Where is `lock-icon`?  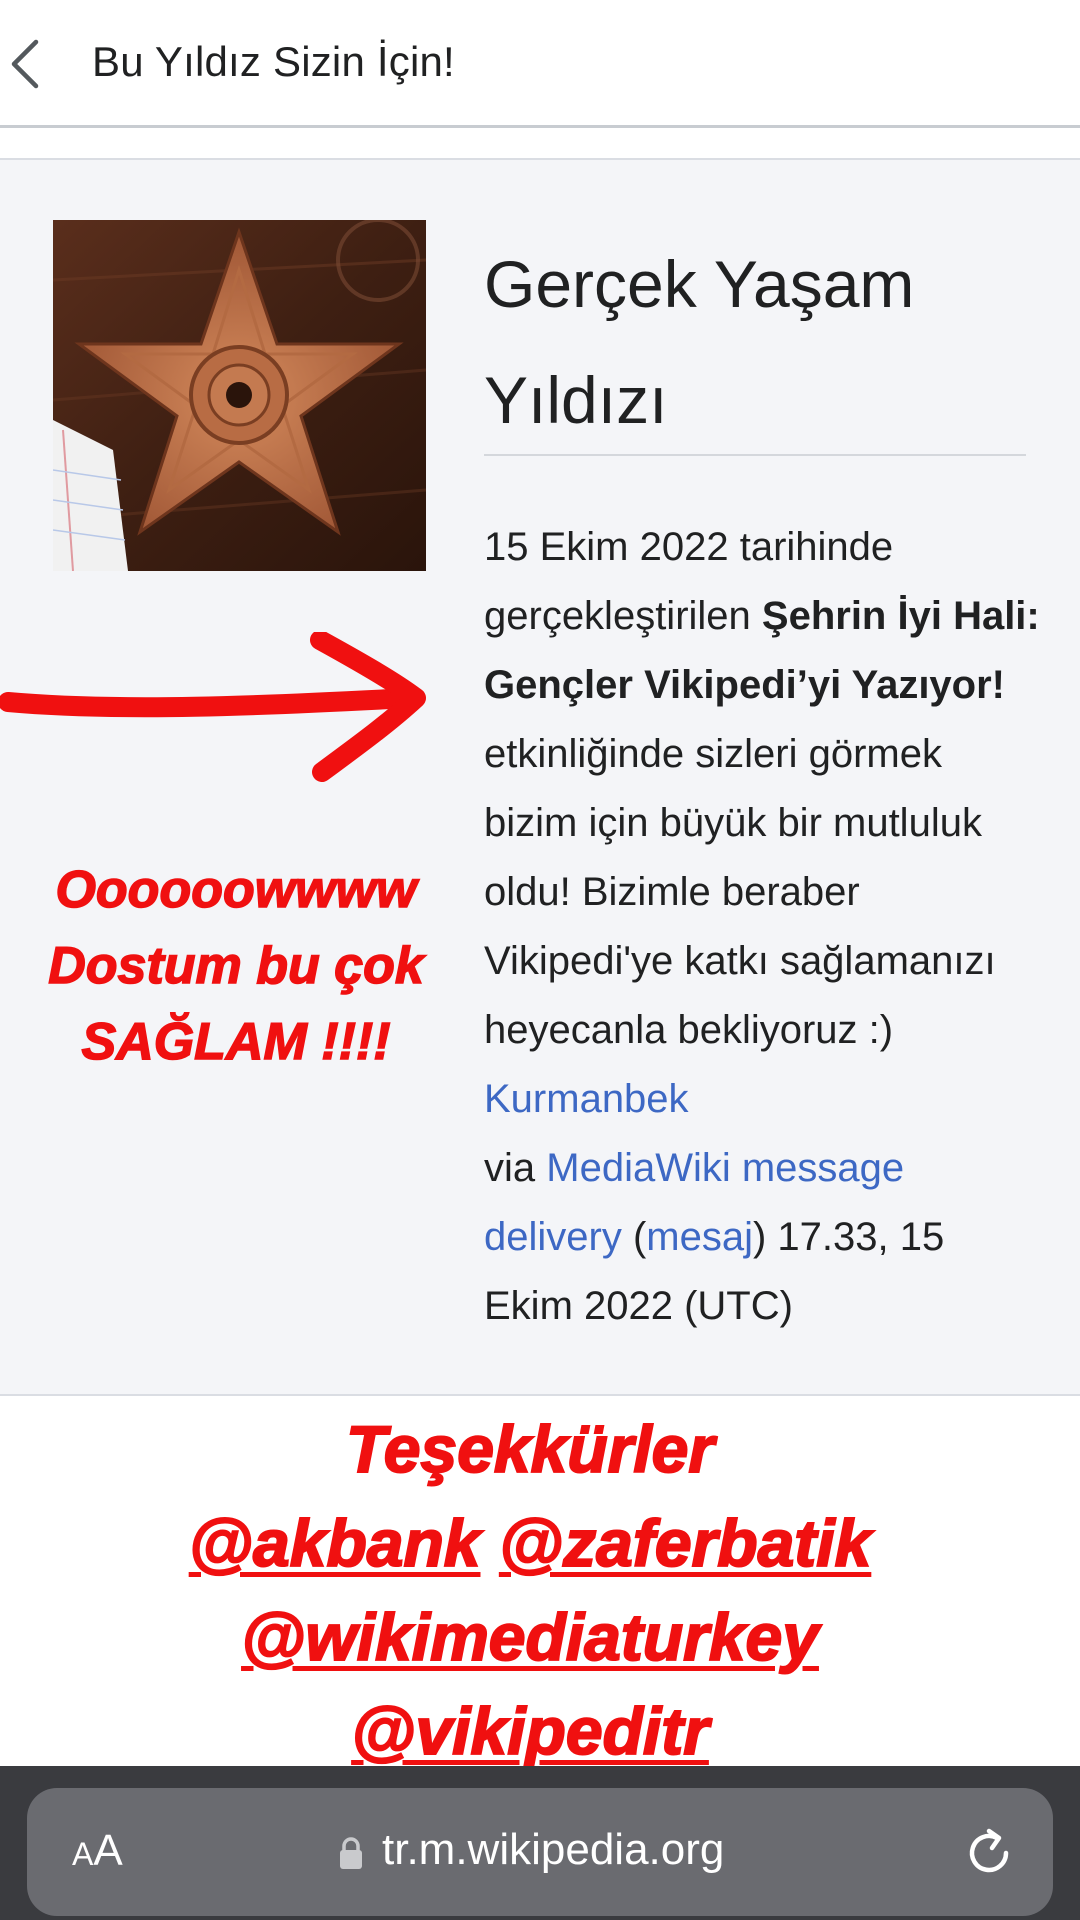
lock-icon is located at coordinates (351, 1853).